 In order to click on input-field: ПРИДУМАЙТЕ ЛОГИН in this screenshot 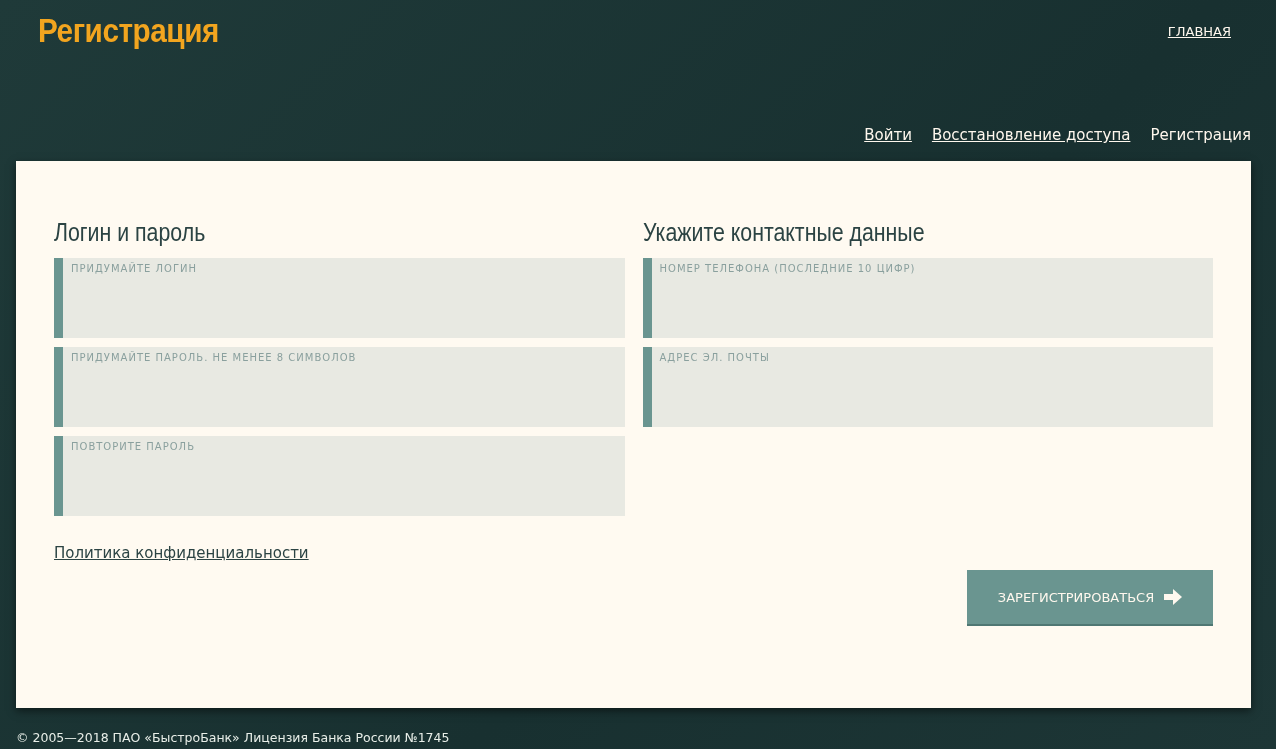, I will do `click(339, 298)`.